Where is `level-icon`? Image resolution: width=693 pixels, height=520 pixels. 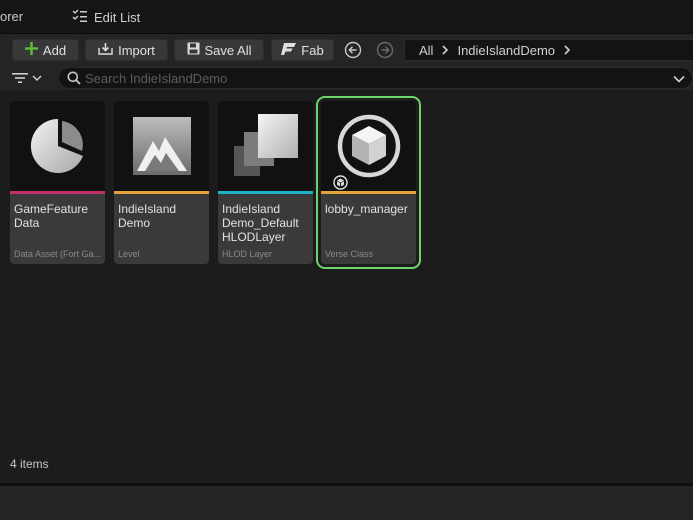 level-icon is located at coordinates (161, 146).